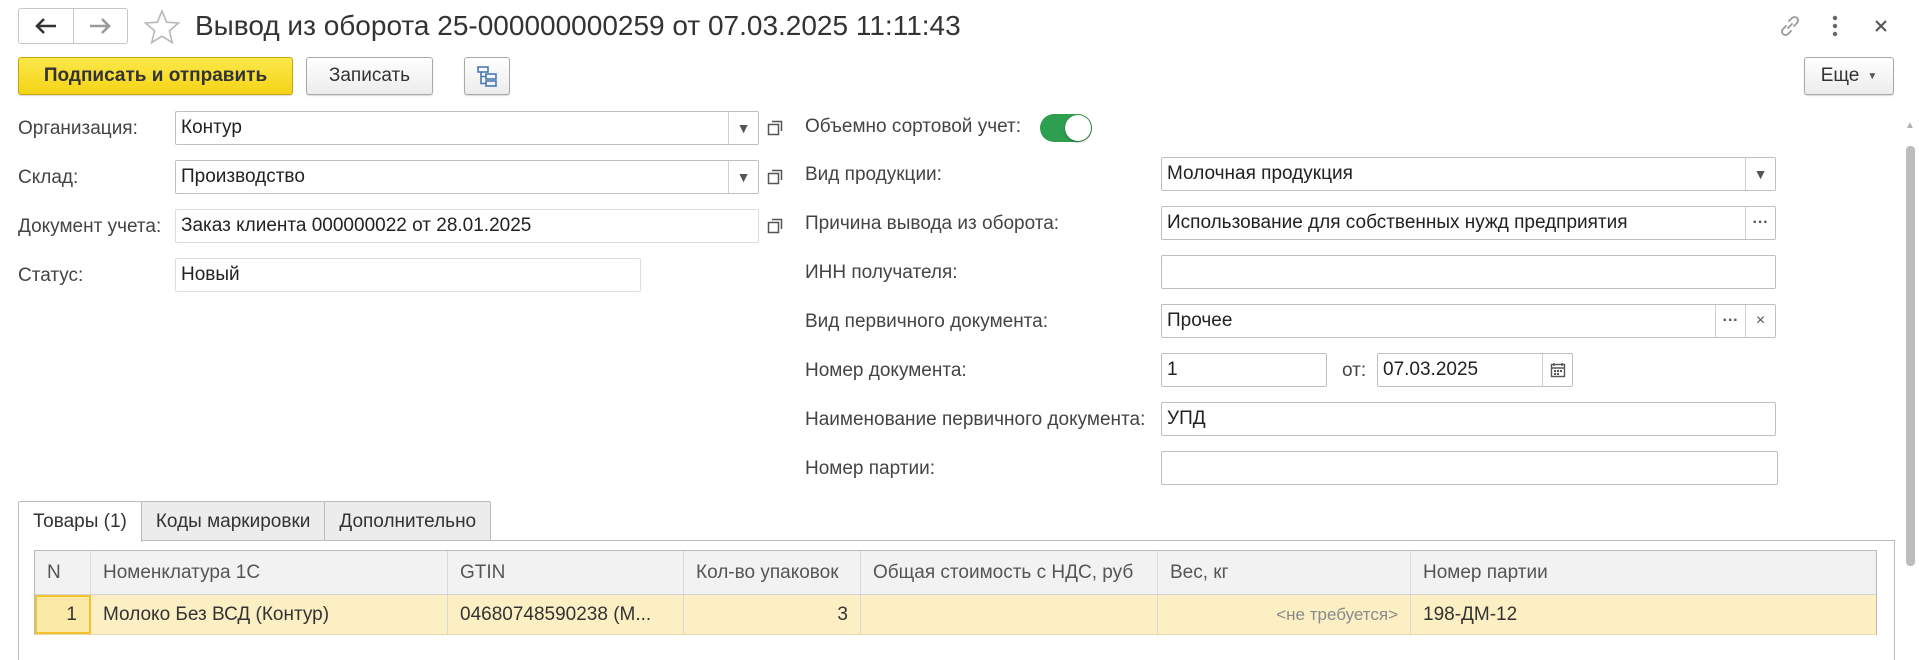  Describe the element at coordinates (155, 76) in the screenshot. I see `sign-and-send-button: Подписать и отправить` at that location.